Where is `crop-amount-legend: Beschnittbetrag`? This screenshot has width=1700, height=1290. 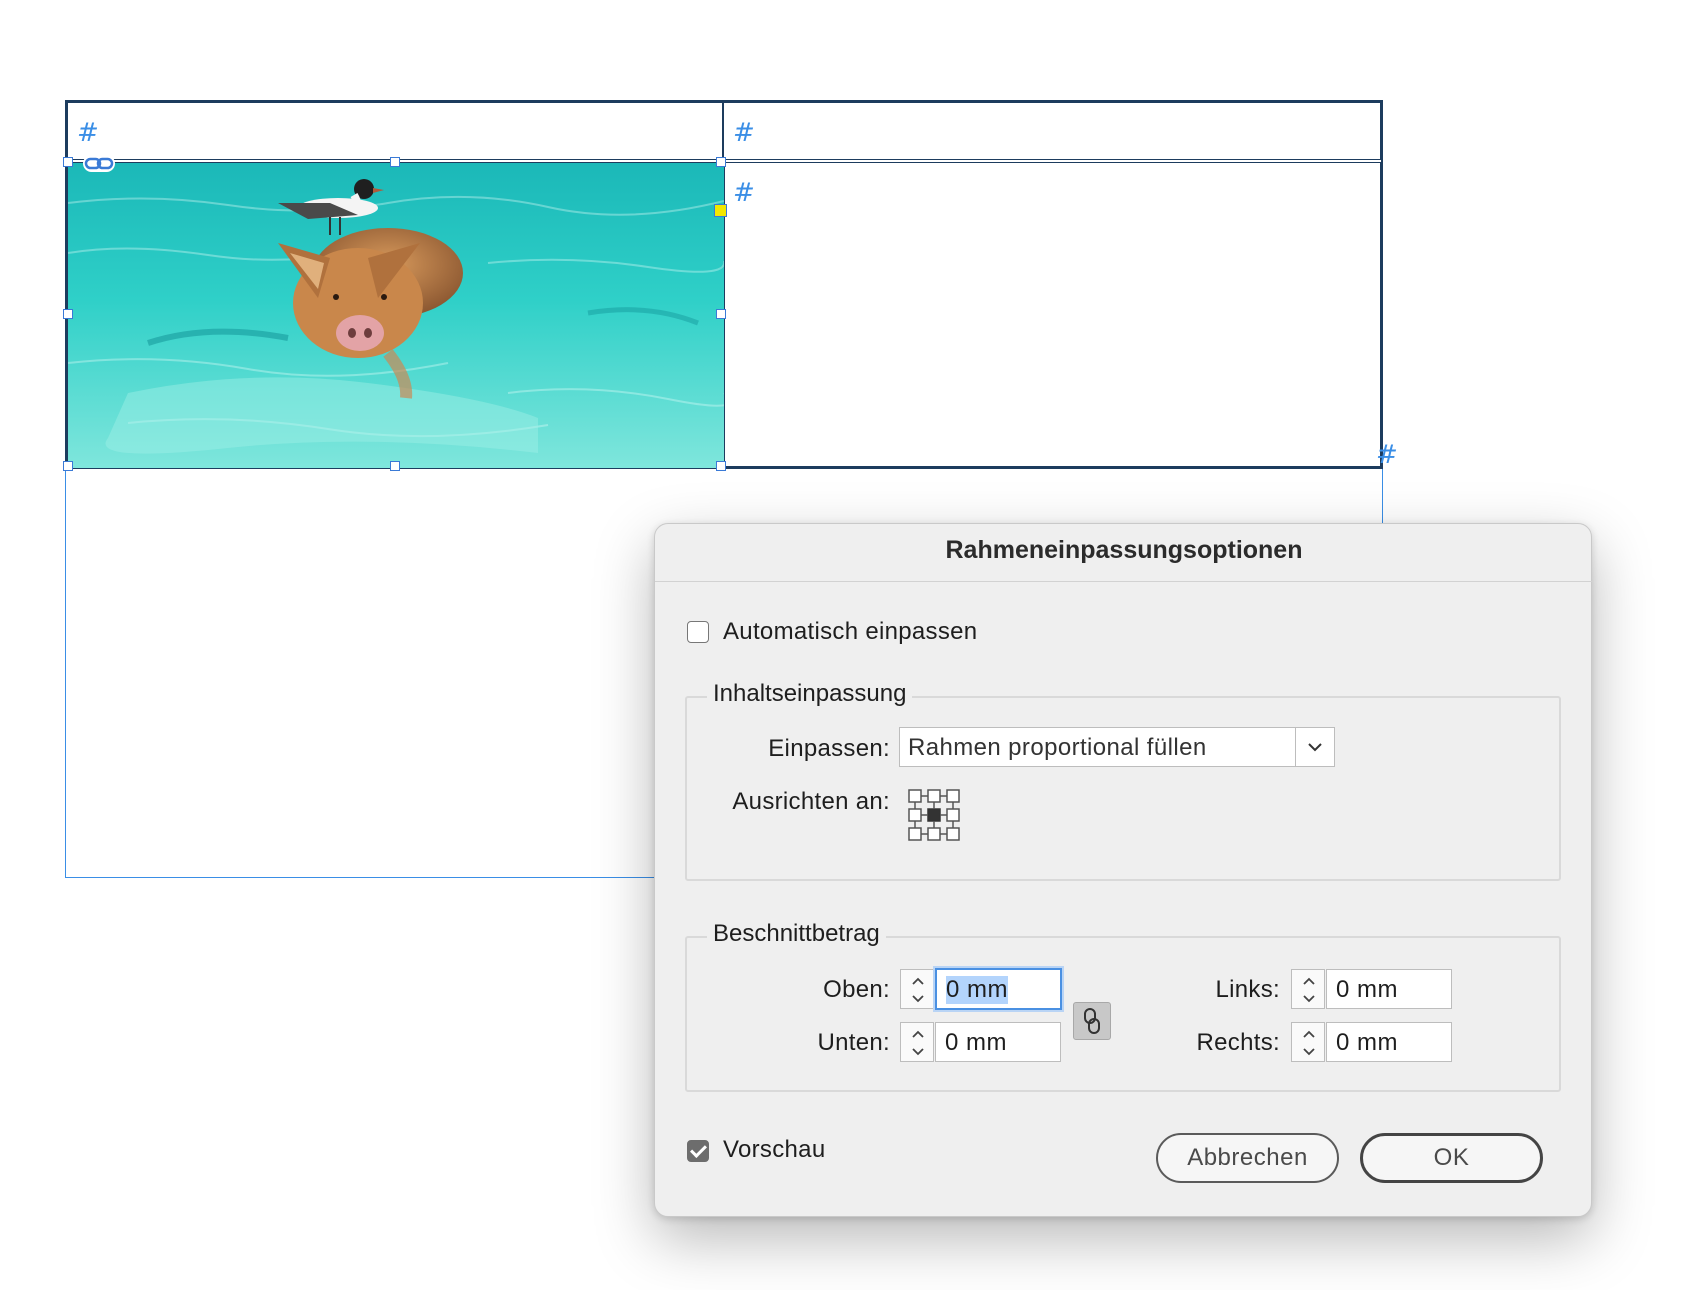 crop-amount-legend: Beschnittbetrag is located at coordinates (796, 934).